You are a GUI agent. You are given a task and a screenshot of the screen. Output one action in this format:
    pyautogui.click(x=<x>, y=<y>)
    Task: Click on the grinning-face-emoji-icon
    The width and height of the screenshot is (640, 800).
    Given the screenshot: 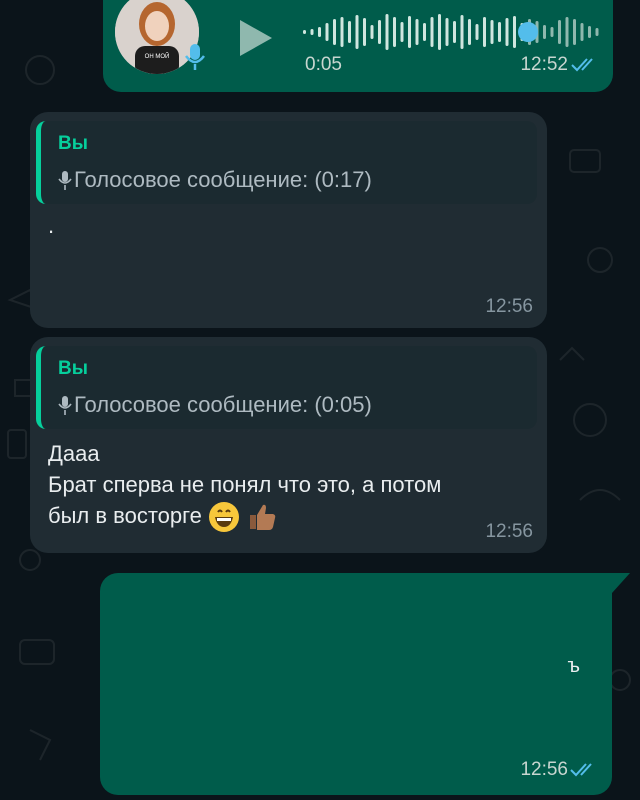 What is the action you would take?
    pyautogui.click(x=224, y=517)
    